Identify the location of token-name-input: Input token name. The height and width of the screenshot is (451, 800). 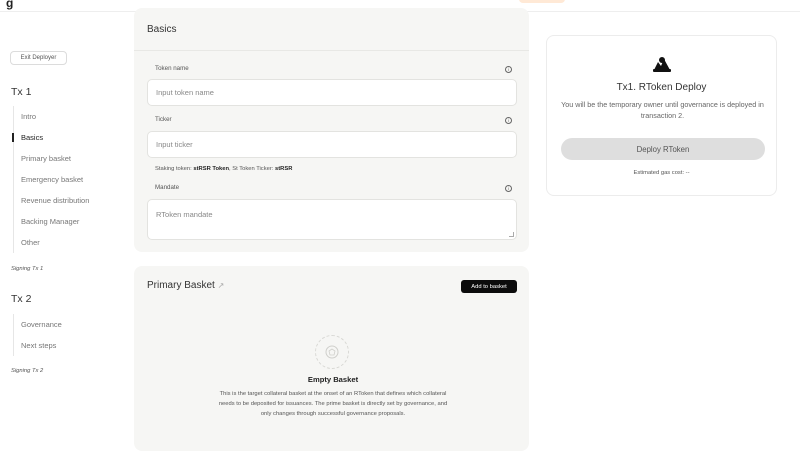
(332, 92).